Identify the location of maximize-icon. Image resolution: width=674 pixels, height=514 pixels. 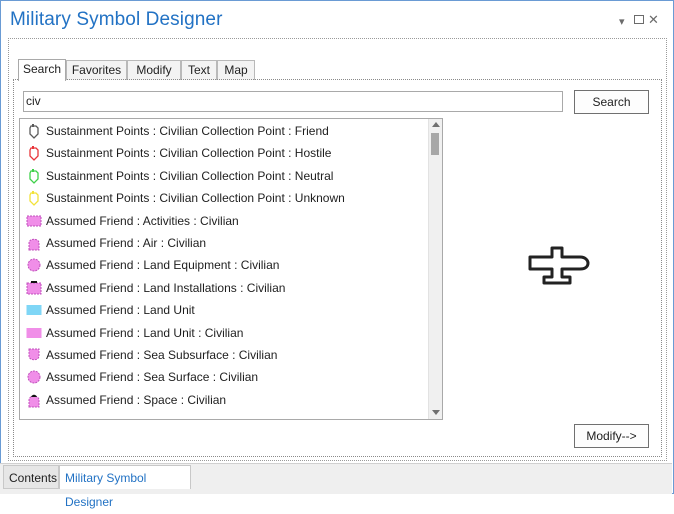
(639, 19).